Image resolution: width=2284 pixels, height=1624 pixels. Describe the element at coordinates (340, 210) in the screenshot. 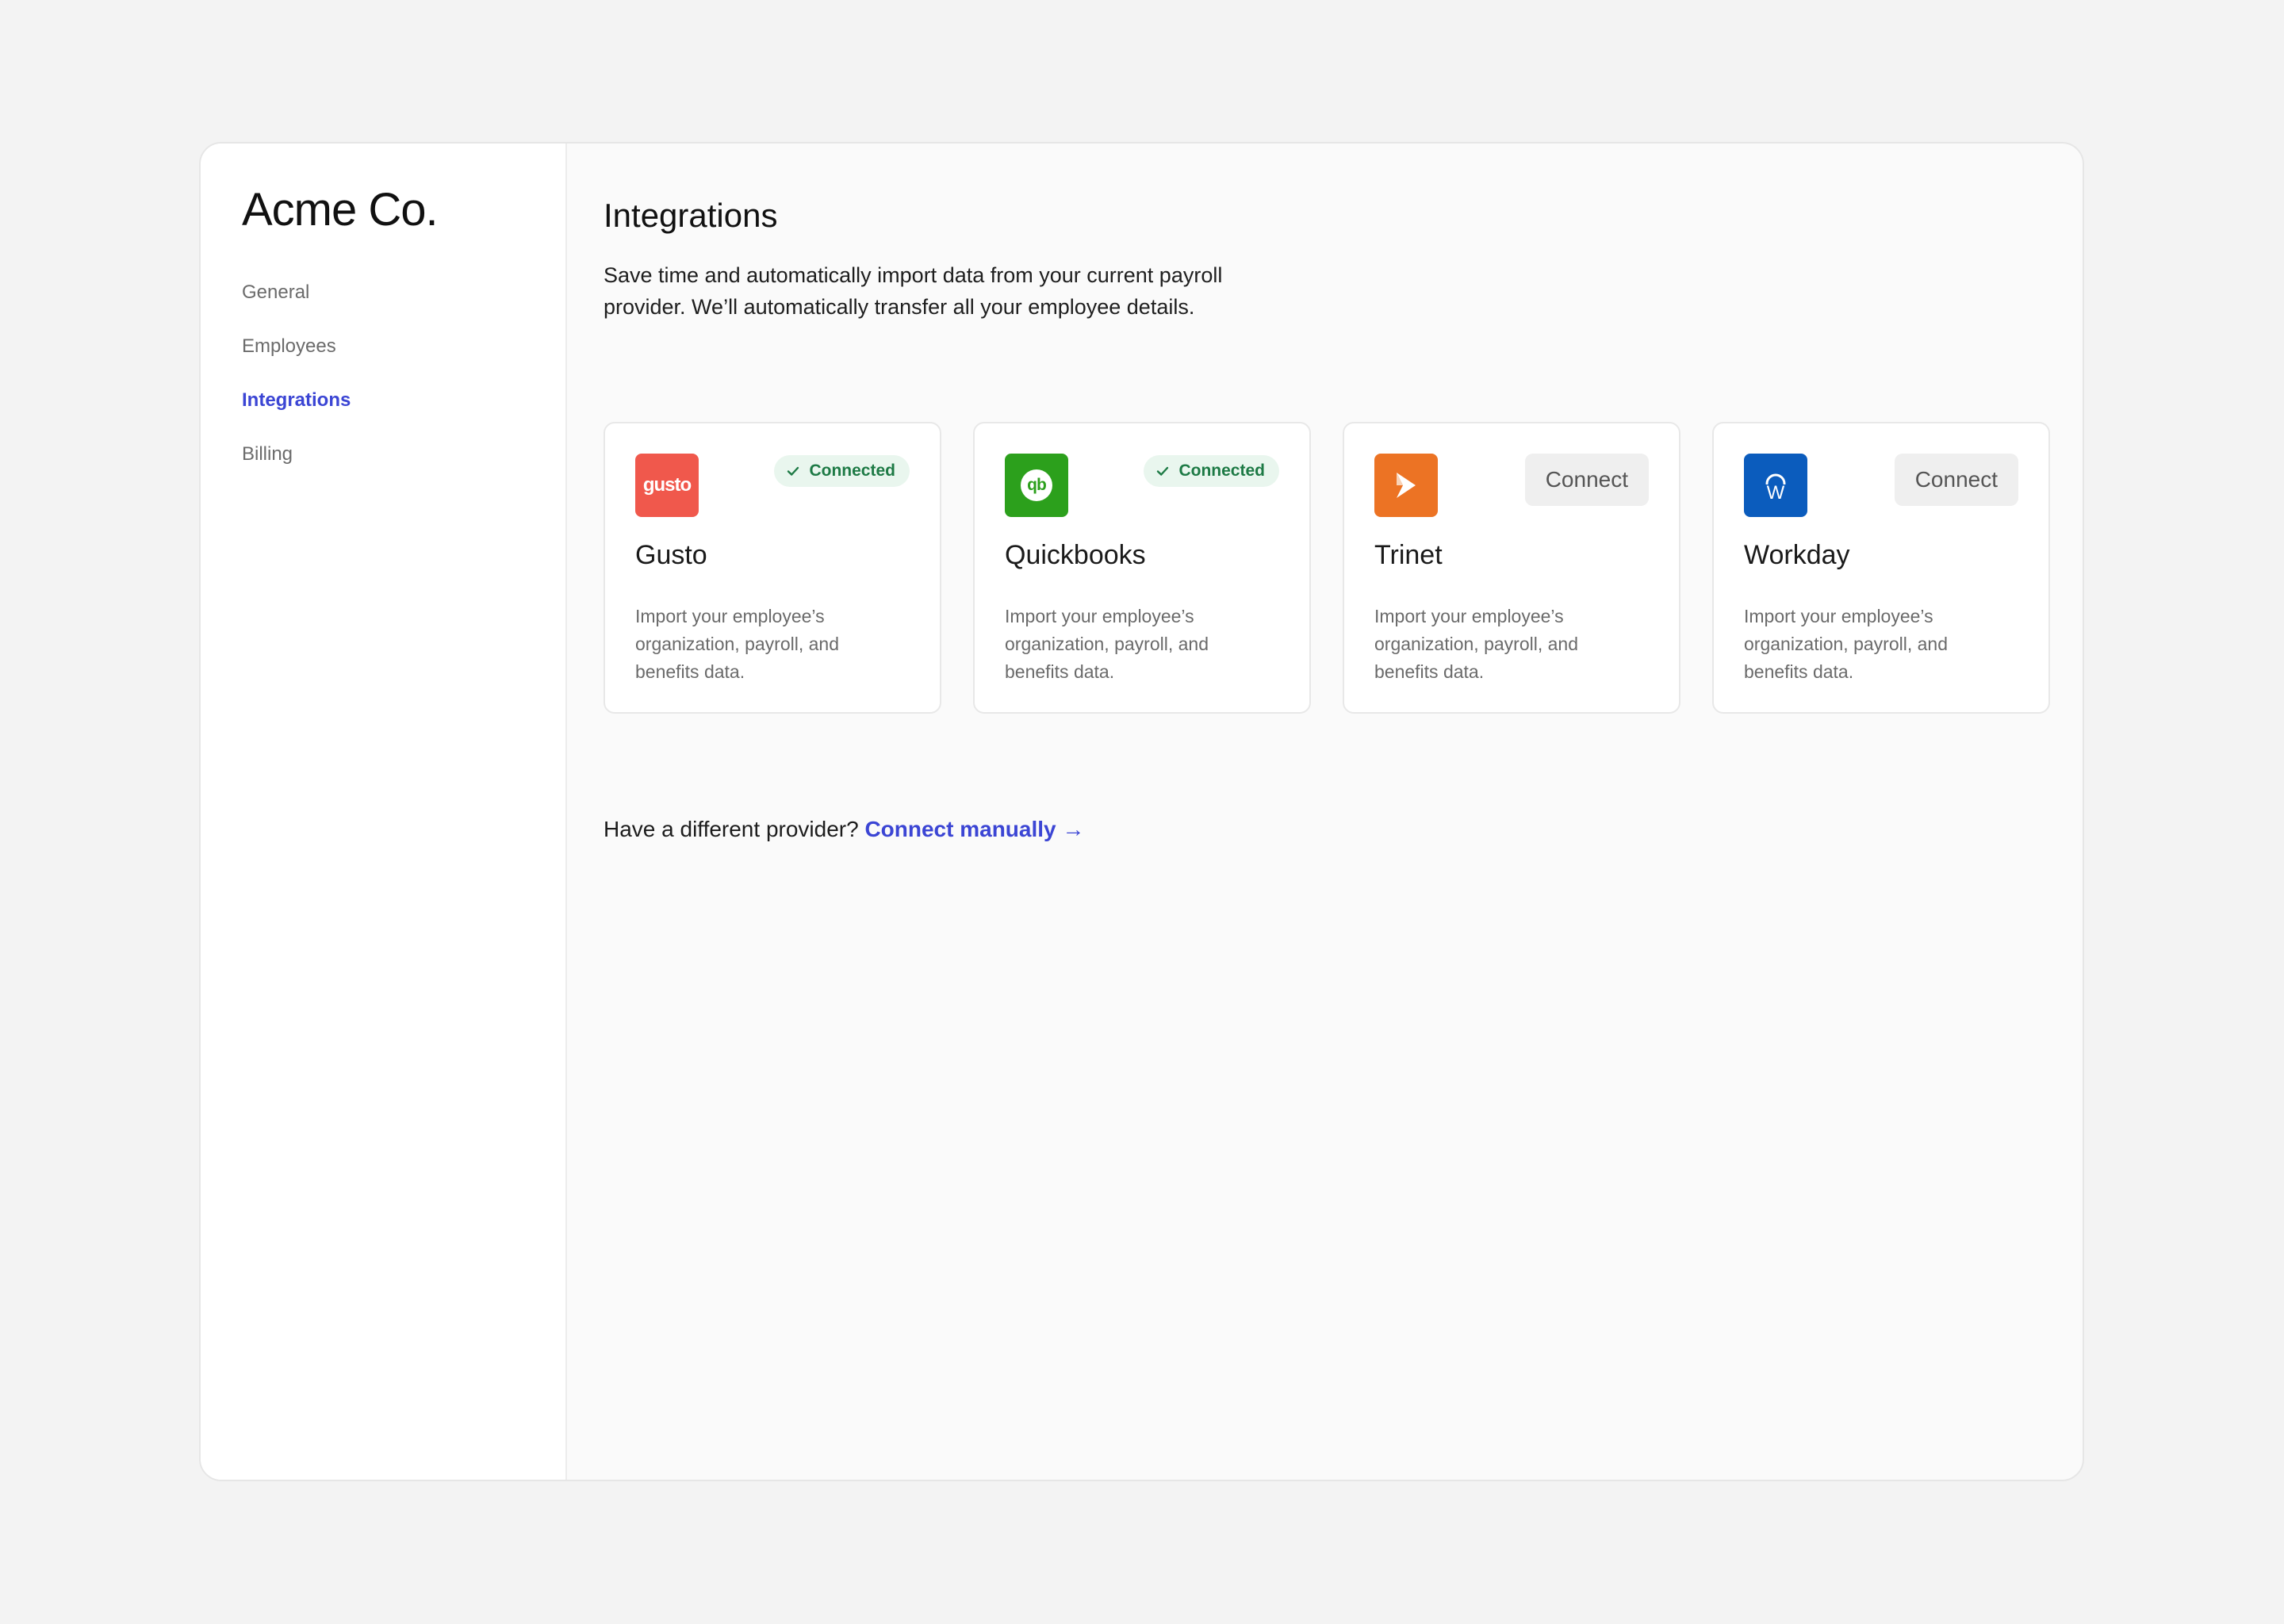

I see `company-name: Acme Co.` at that location.